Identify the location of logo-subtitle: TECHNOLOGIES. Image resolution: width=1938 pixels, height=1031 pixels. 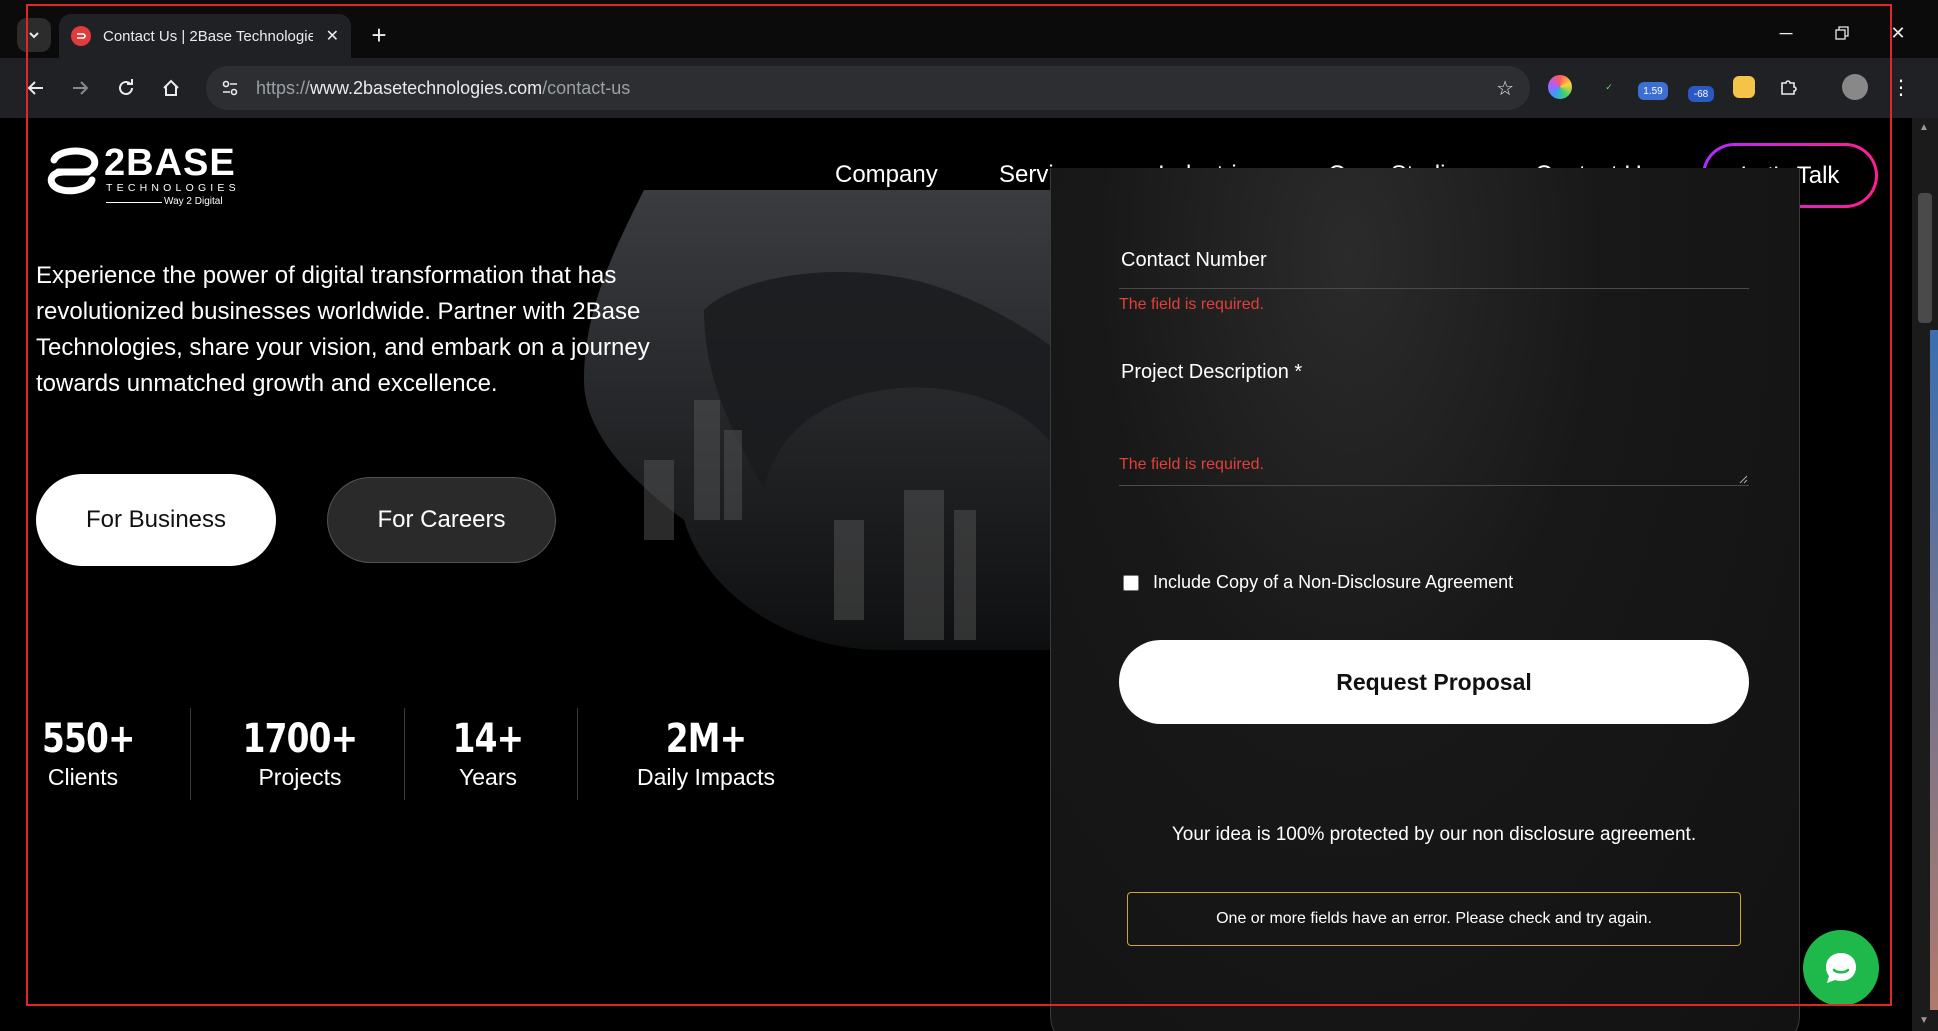
(173, 188).